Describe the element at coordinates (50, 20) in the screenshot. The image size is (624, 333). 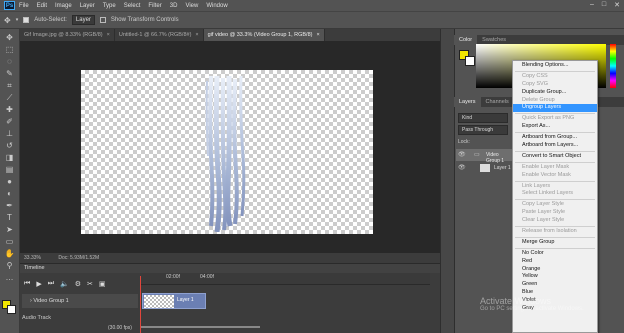
I see `auto-select-label: Auto-Select:` at that location.